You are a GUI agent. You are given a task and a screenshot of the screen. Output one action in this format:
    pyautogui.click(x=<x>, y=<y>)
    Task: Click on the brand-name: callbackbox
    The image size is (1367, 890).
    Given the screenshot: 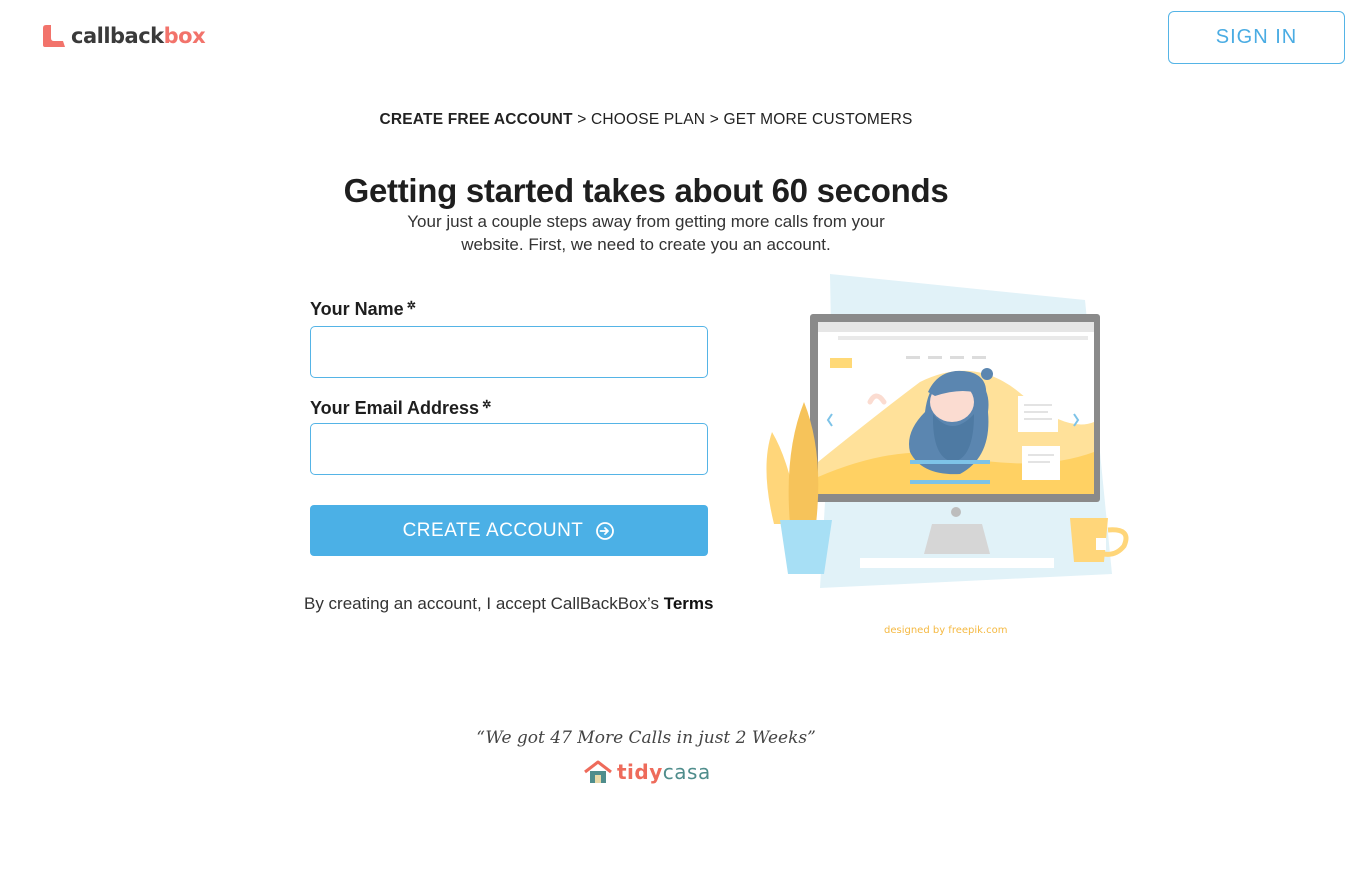 What is the action you would take?
    pyautogui.click(x=138, y=36)
    